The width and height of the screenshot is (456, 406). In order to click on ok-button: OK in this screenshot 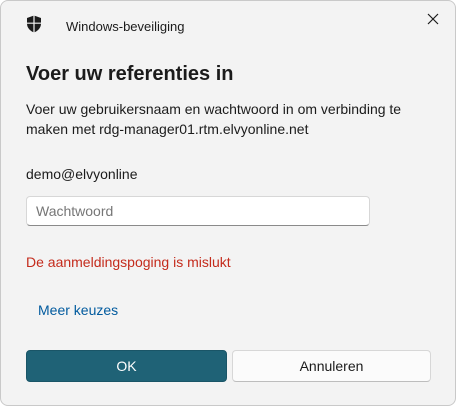, I will do `click(126, 366)`.